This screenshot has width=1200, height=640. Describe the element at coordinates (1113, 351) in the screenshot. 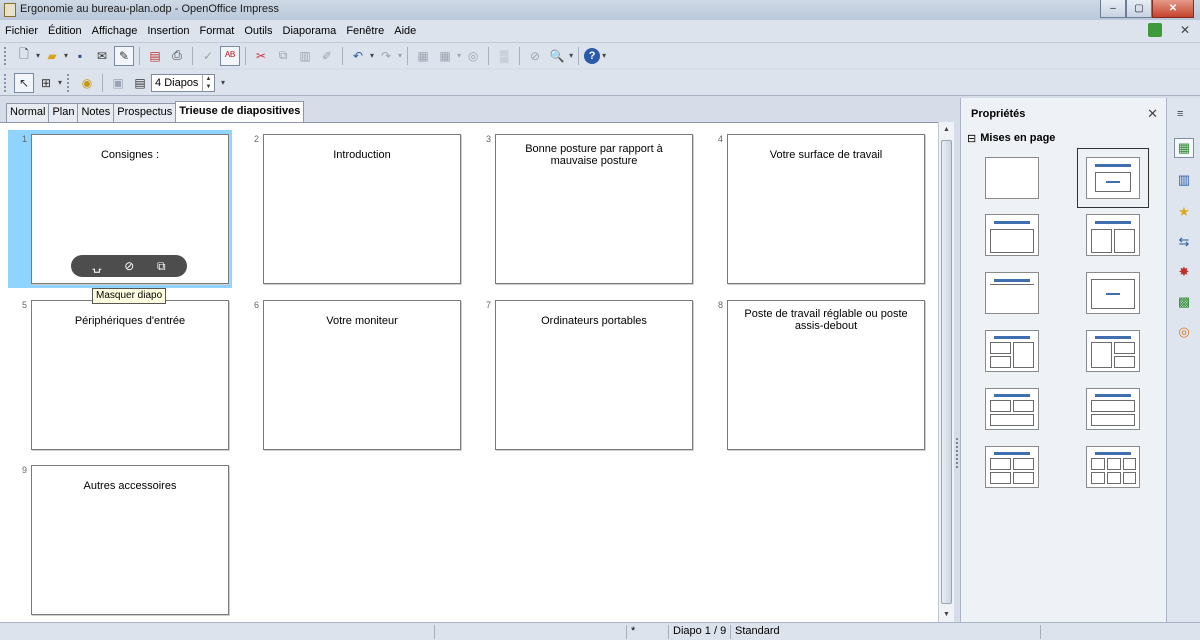

I see `layout-title-content-2content` at that location.